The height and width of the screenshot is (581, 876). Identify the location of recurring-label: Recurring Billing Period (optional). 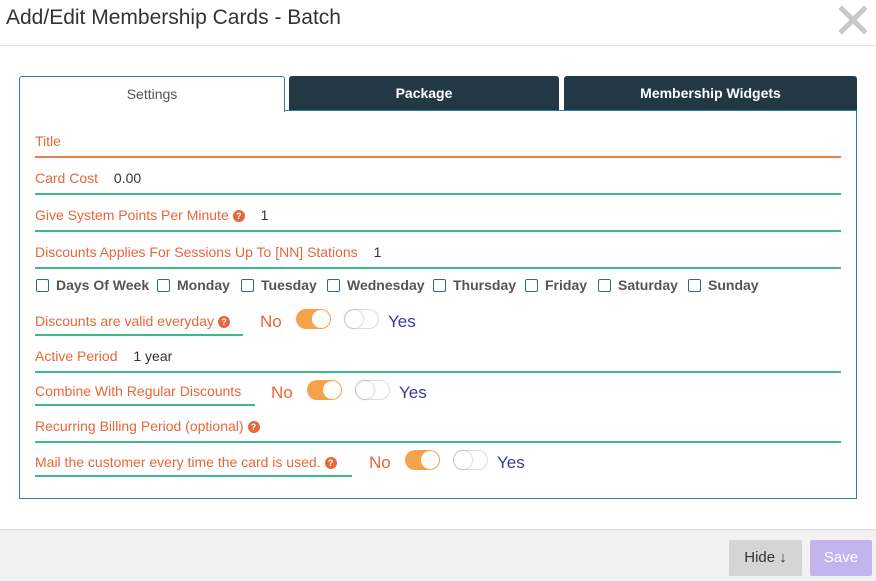
(139, 426).